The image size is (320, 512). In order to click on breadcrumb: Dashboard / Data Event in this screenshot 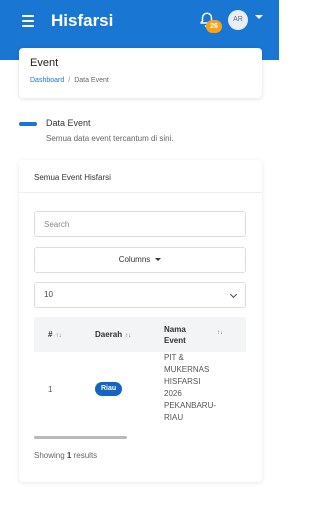, I will do `click(69, 80)`.